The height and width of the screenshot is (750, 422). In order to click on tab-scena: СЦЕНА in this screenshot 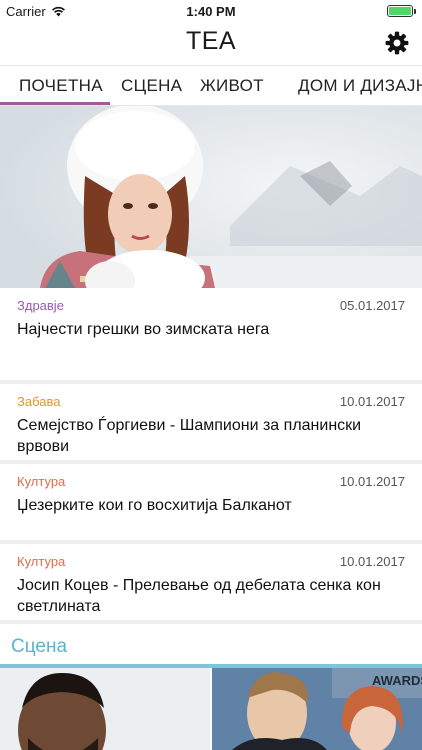, I will do `click(151, 86)`.